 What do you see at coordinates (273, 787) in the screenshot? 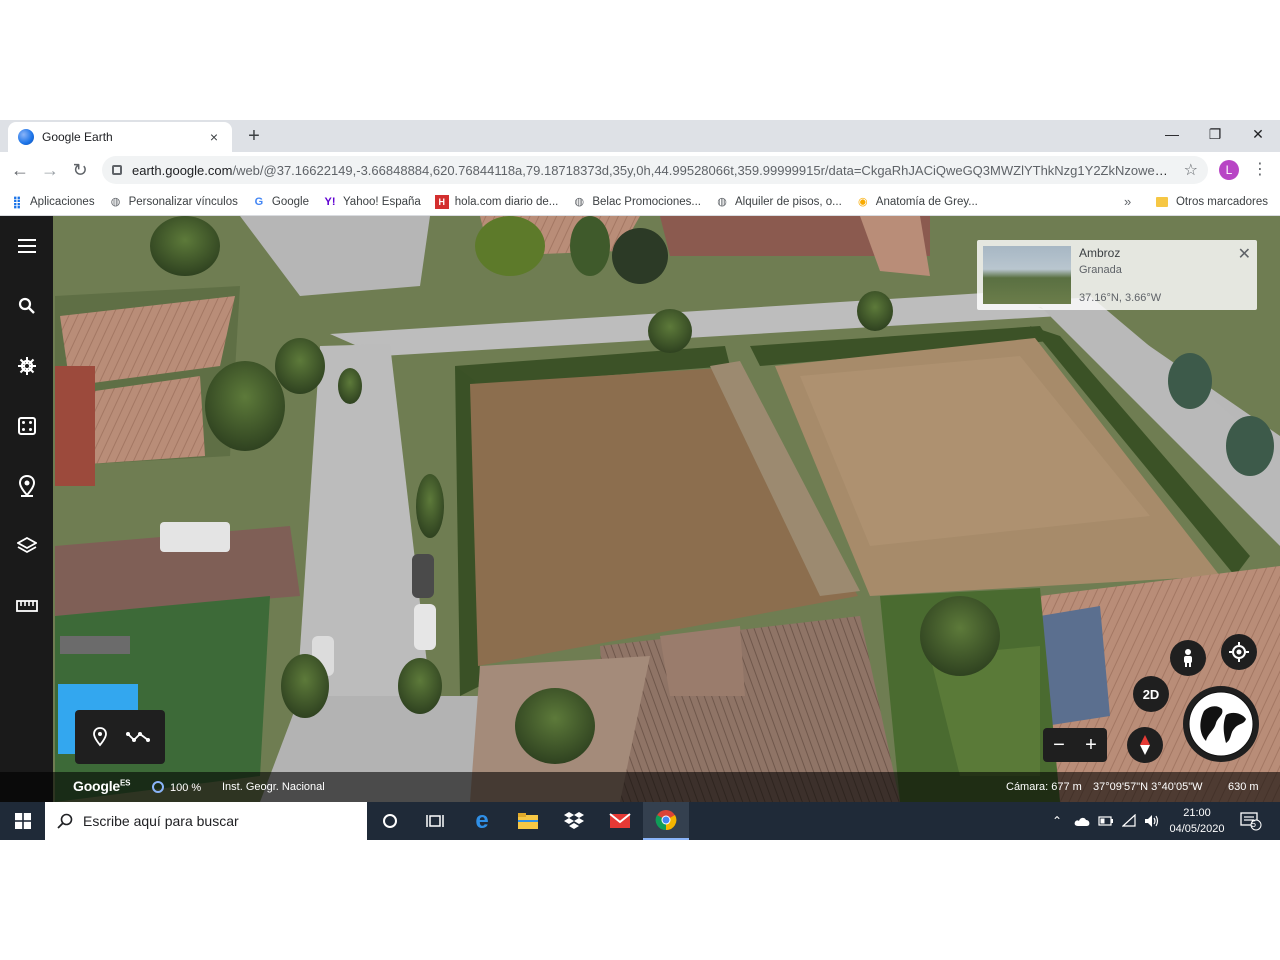
I see `data-attribution: Inst. Geogr. Nacional` at bounding box center [273, 787].